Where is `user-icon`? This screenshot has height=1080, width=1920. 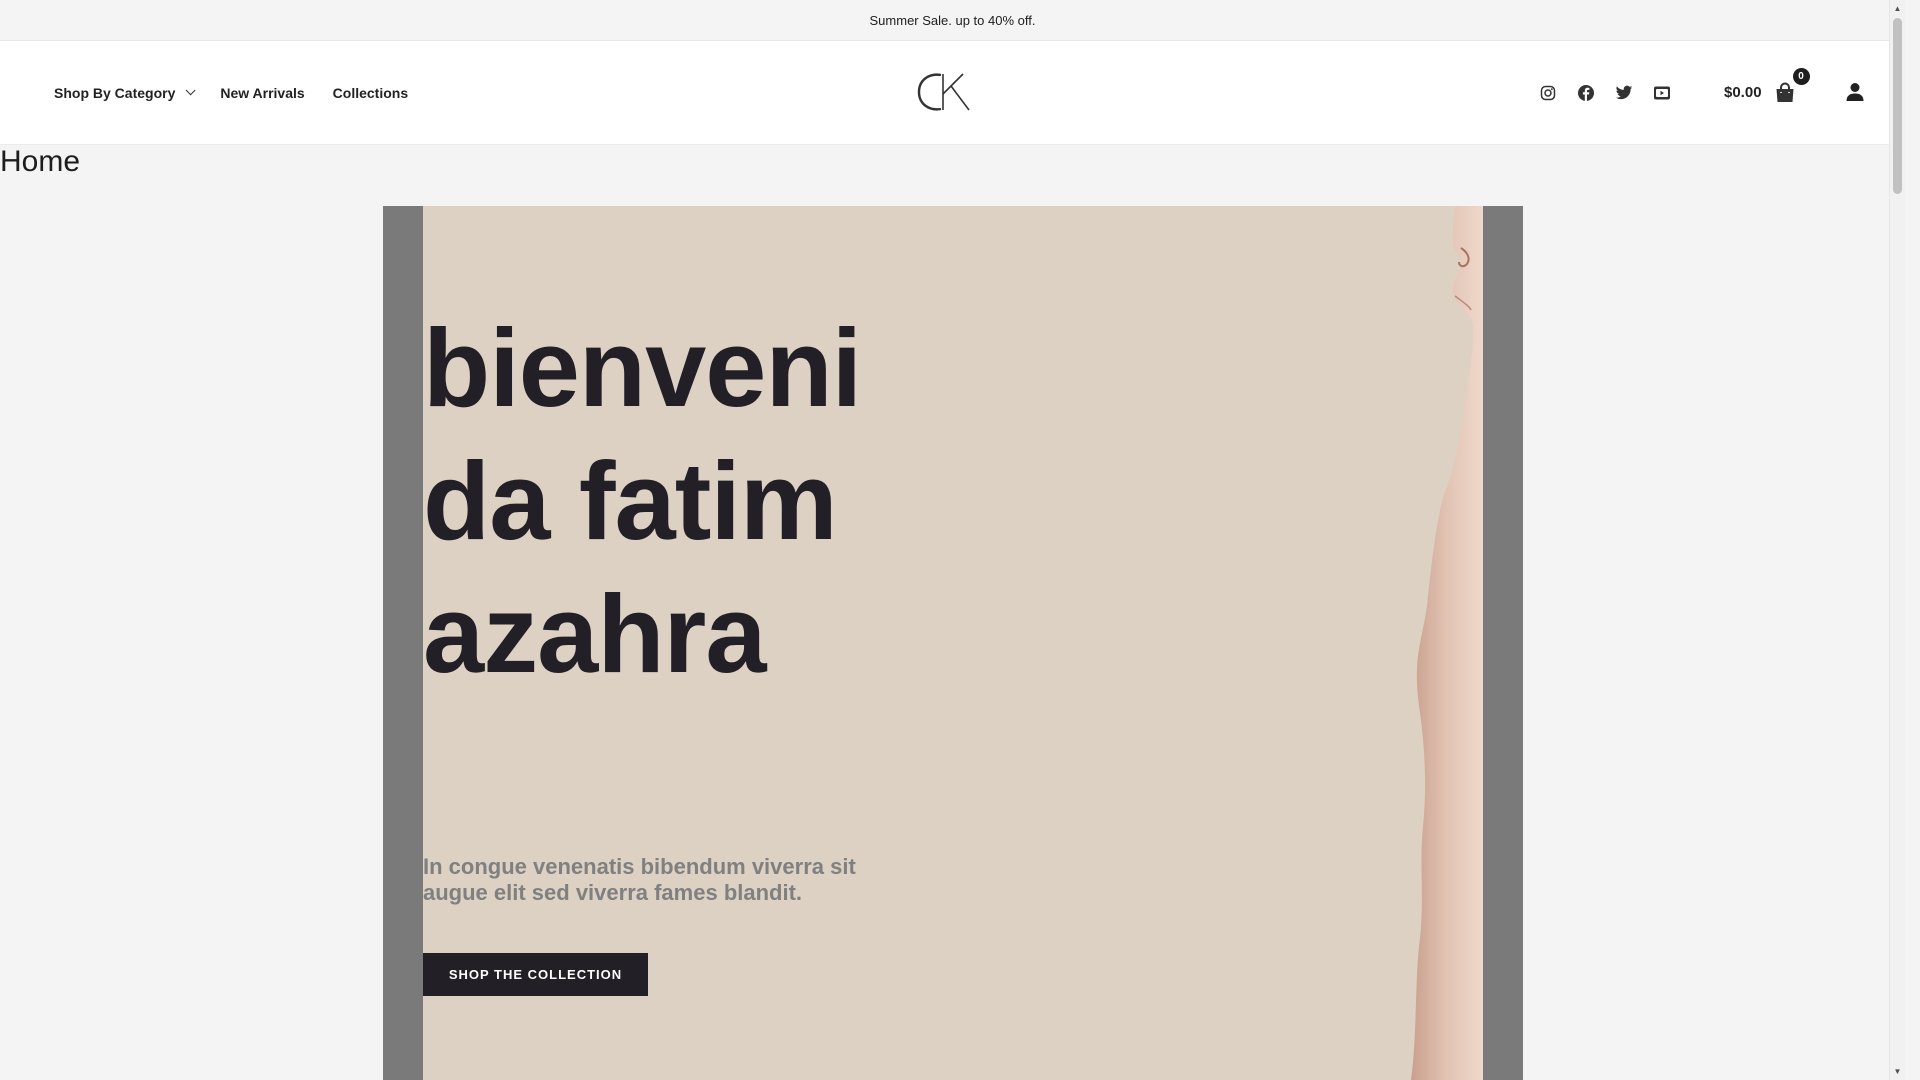 user-icon is located at coordinates (1855, 92).